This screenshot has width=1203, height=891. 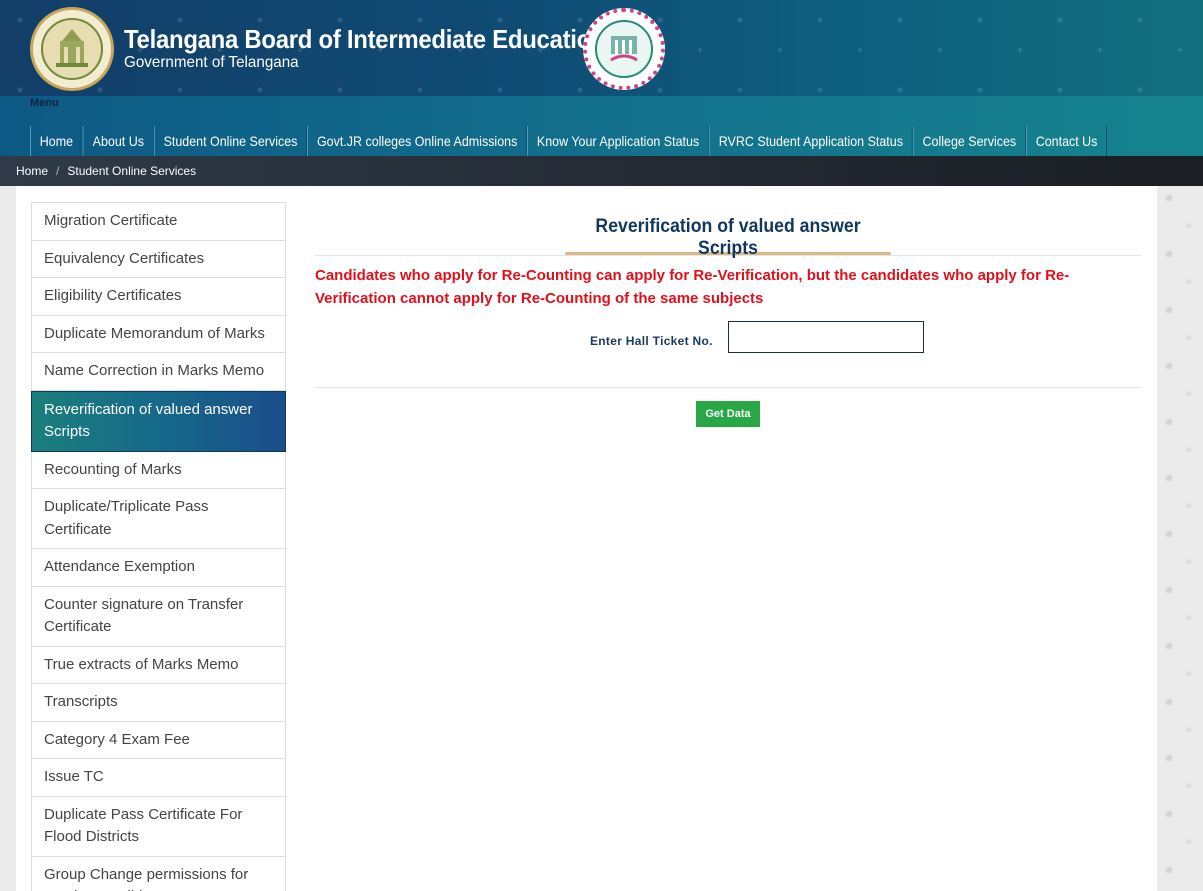 I want to click on sidebar-item-duplicate-triplicate-pass: Duplicate/Triplicate Pass Certificate, so click(x=158, y=519).